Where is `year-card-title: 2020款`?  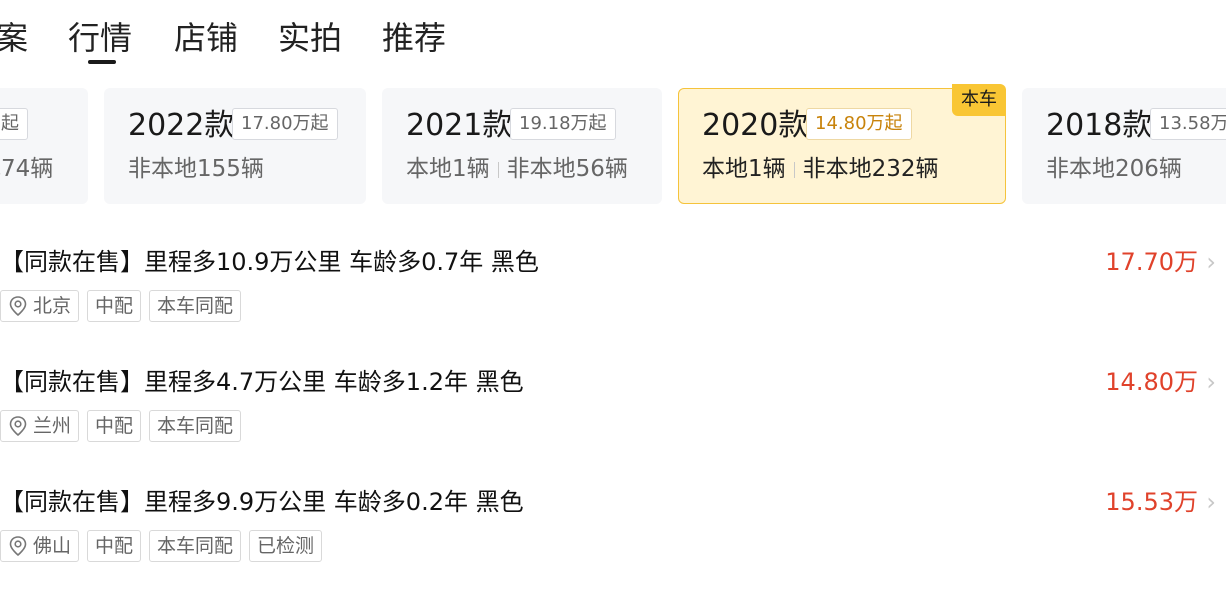
year-card-title: 2020款 is located at coordinates (755, 125).